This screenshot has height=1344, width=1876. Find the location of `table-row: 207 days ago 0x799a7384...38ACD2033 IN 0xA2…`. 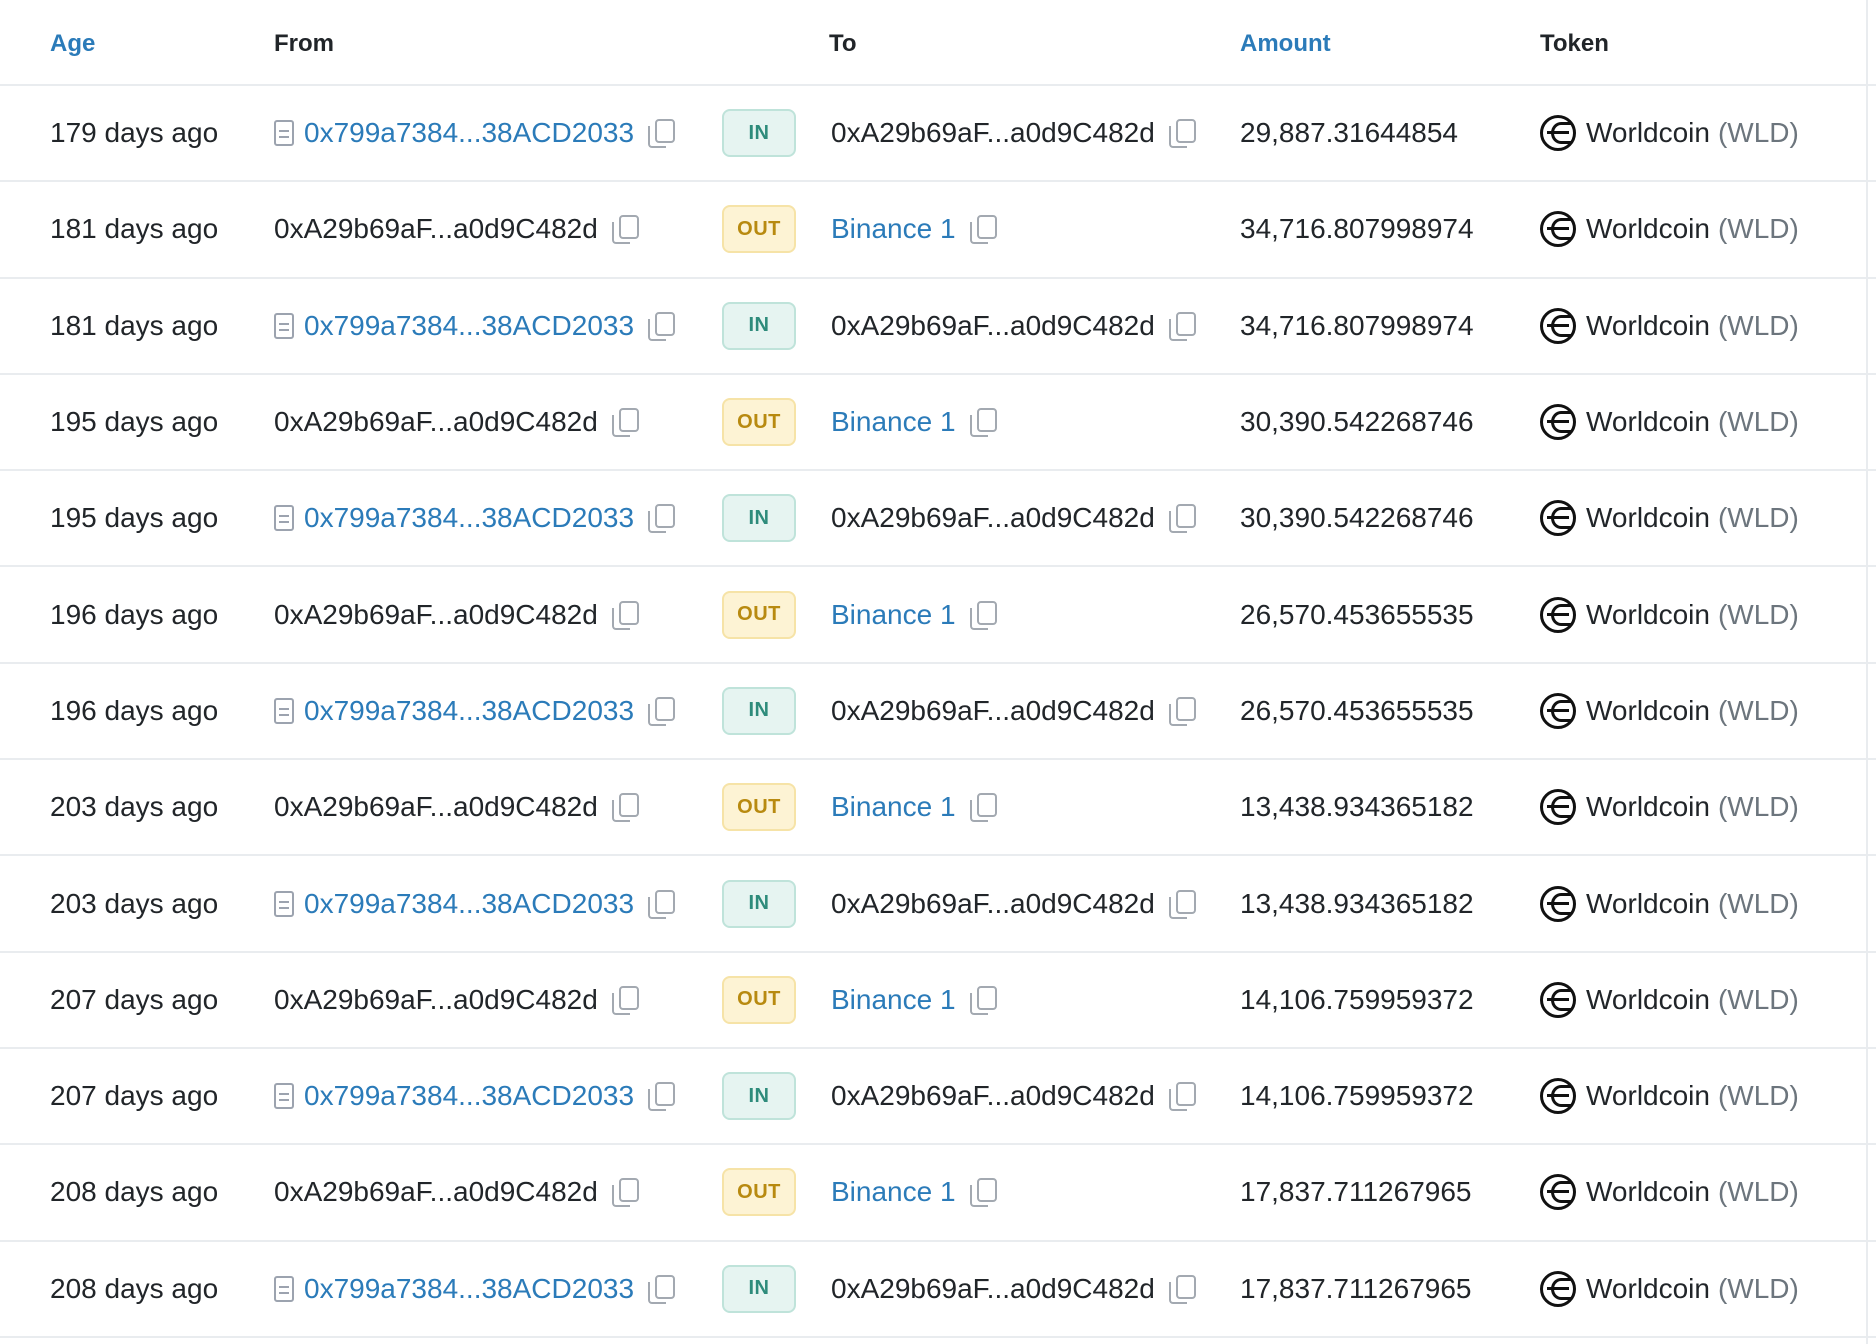

table-row: 207 days ago 0x799a7384...38ACD2033 IN 0xA2… is located at coordinates (938, 1097).